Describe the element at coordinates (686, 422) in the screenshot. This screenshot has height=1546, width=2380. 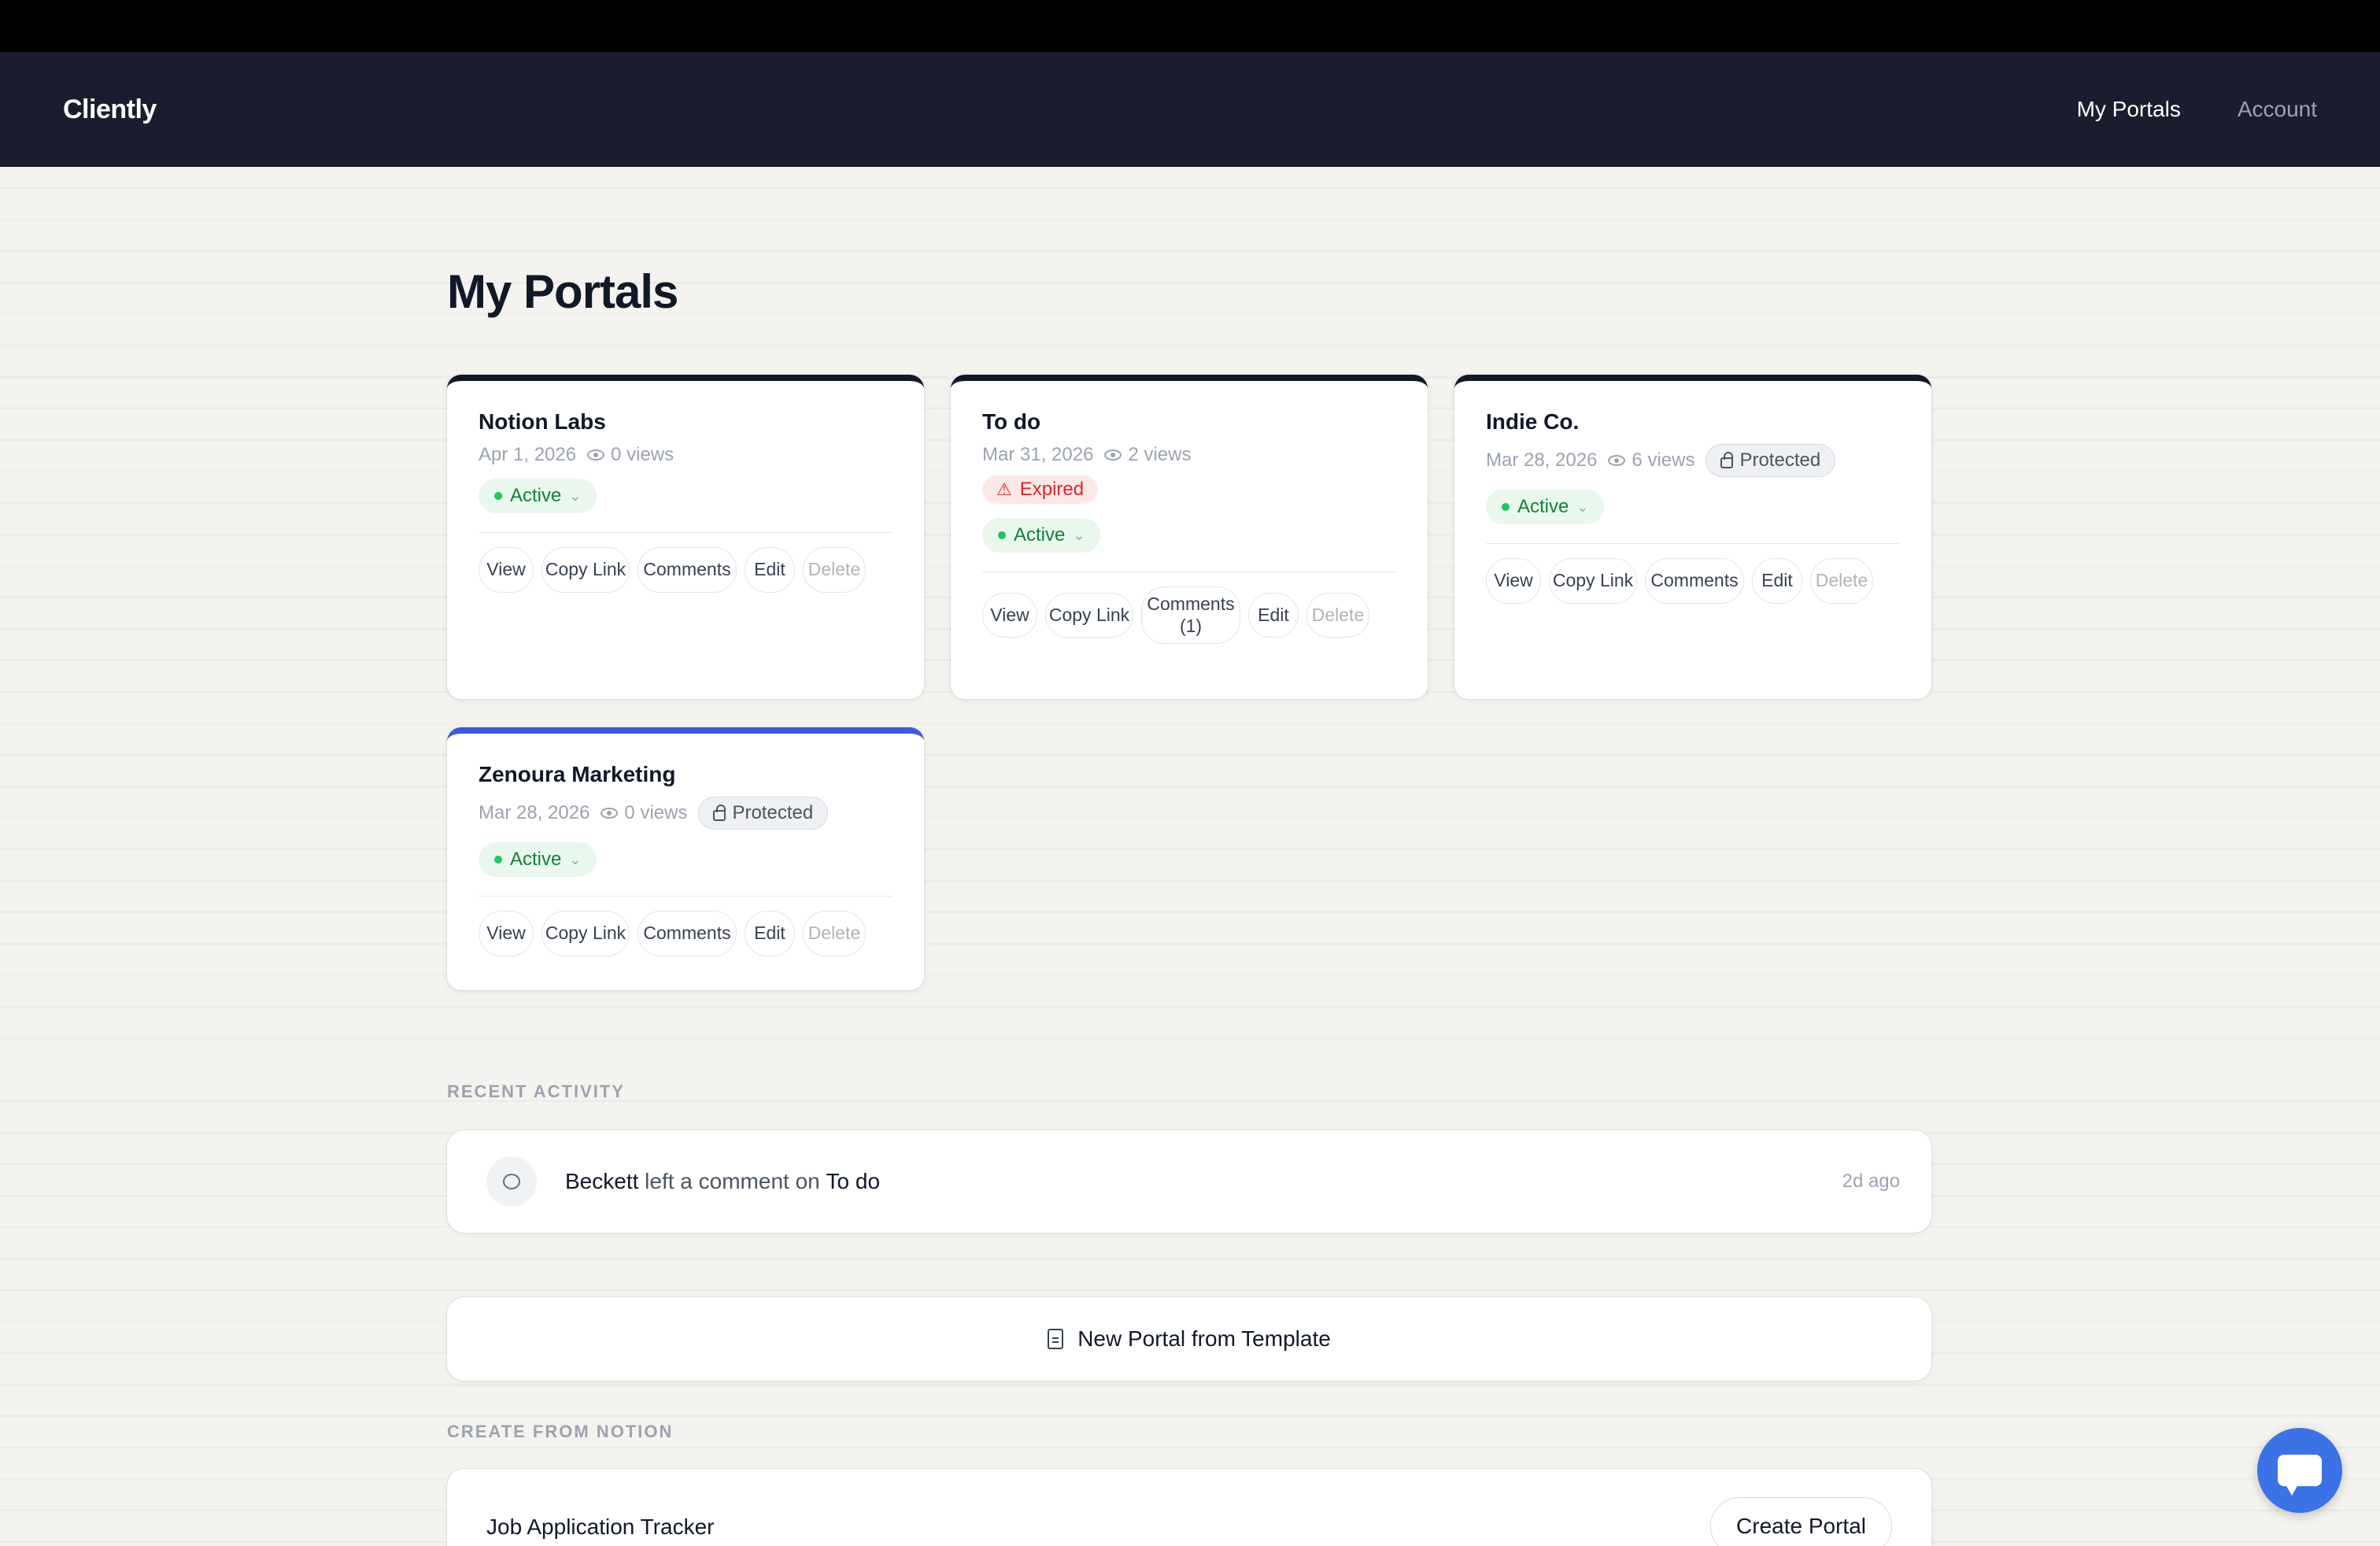
I see `portal-title: Notion Labs` at that location.